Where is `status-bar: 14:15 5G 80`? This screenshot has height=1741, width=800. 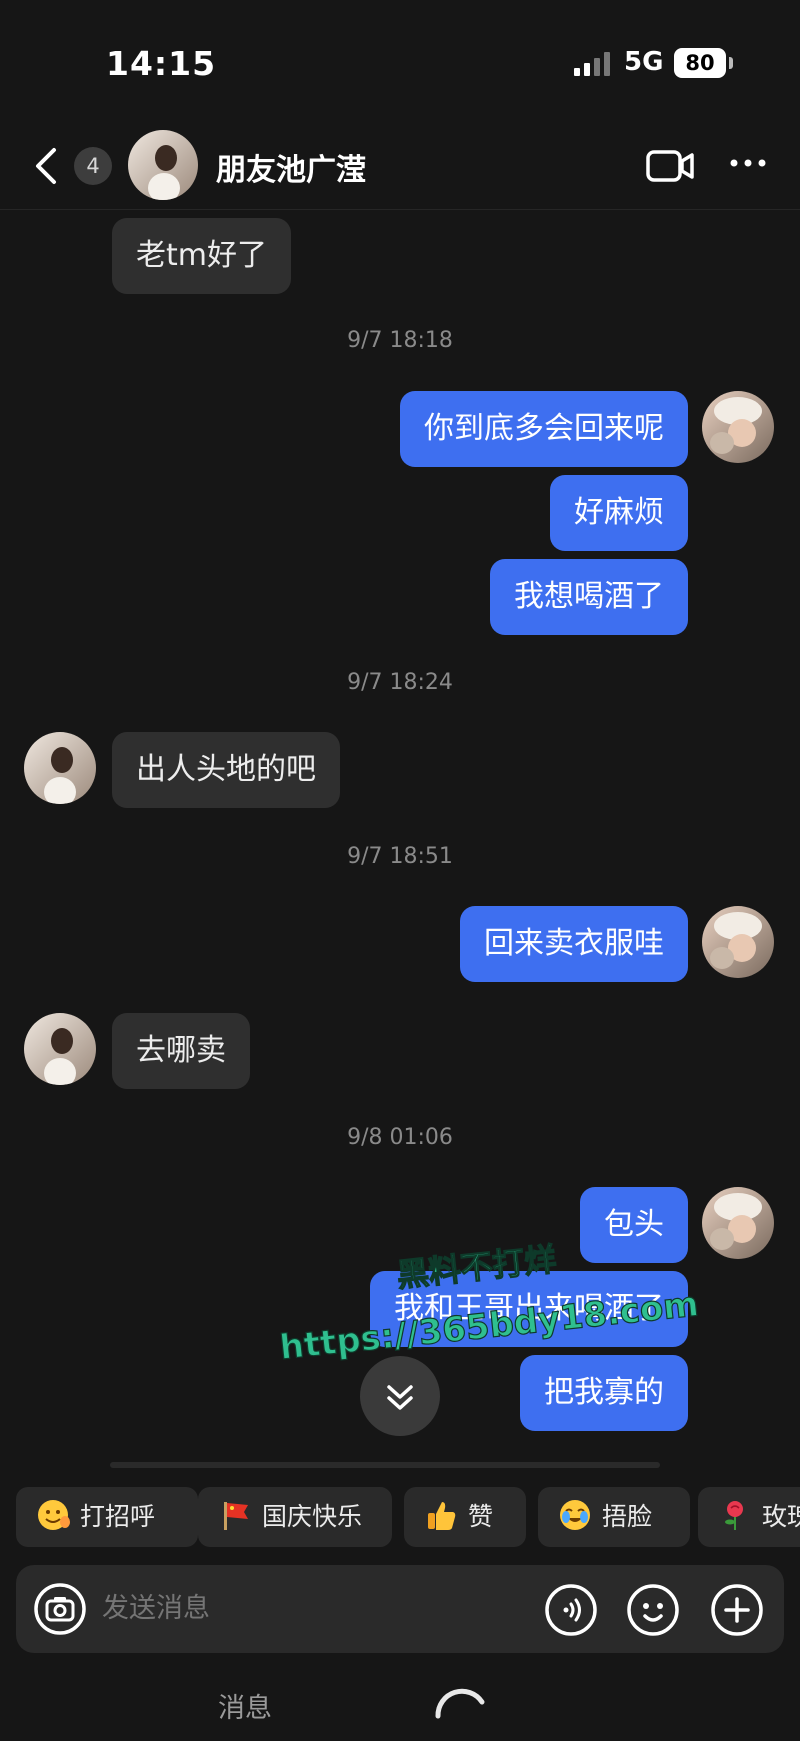 status-bar: 14:15 5G 80 is located at coordinates (400, 60).